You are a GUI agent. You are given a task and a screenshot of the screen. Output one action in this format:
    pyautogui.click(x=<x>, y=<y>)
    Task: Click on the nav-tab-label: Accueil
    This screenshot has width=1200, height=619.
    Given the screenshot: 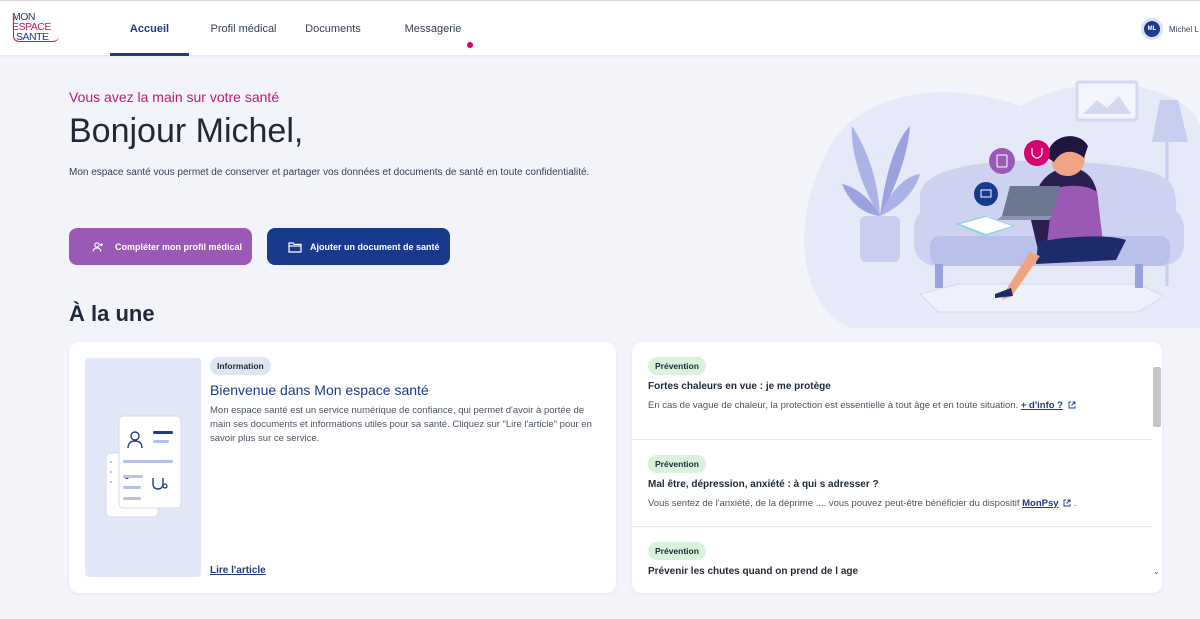 What is the action you would take?
    pyautogui.click(x=149, y=28)
    